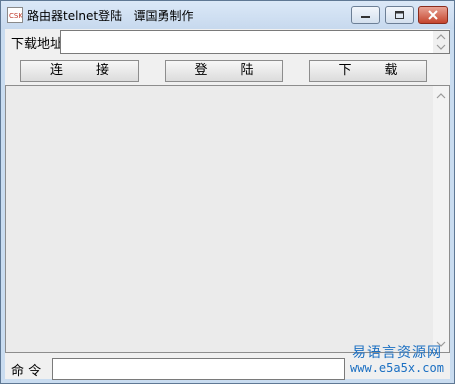  I want to click on command-label: 命 令, so click(26, 371).